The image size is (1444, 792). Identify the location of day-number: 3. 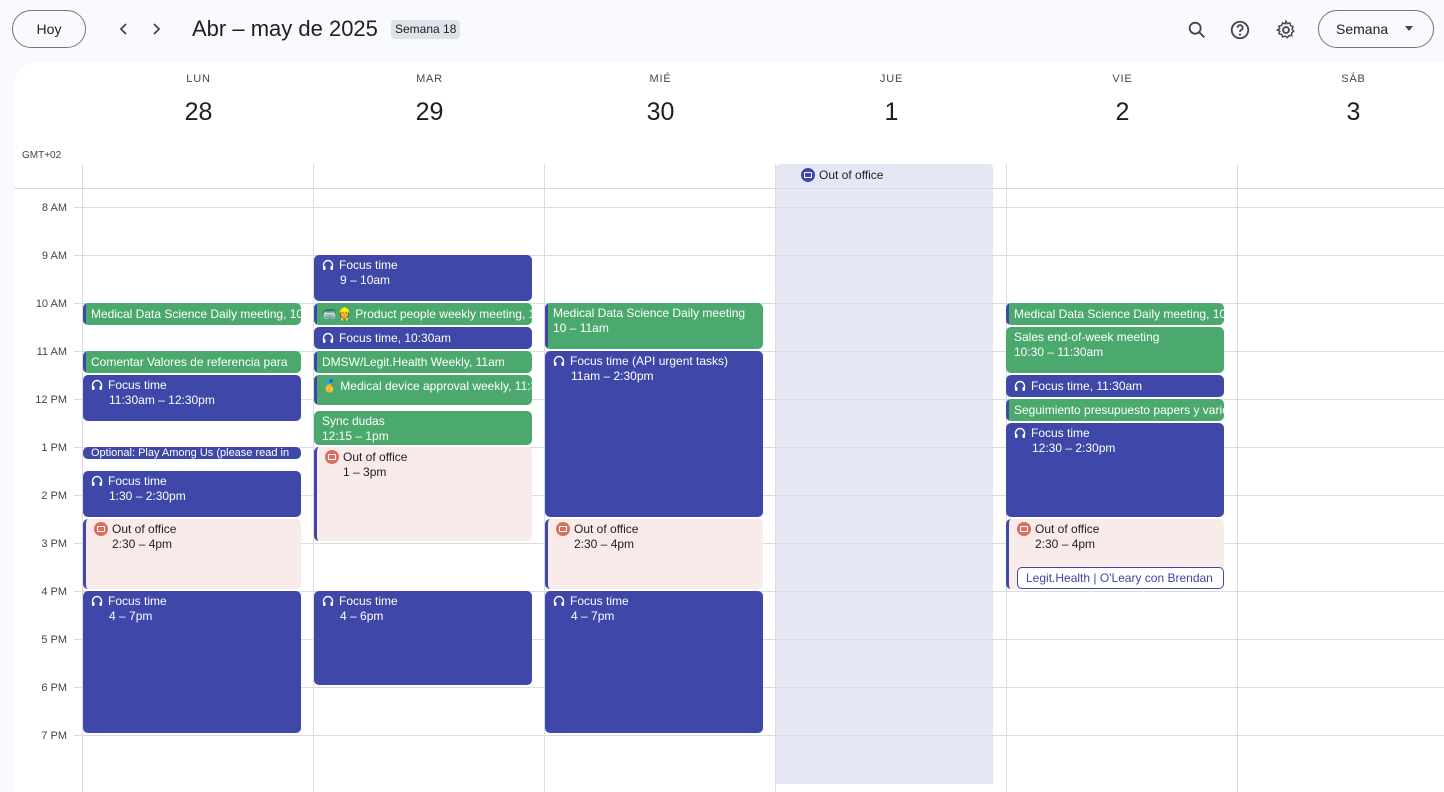
(1341, 112).